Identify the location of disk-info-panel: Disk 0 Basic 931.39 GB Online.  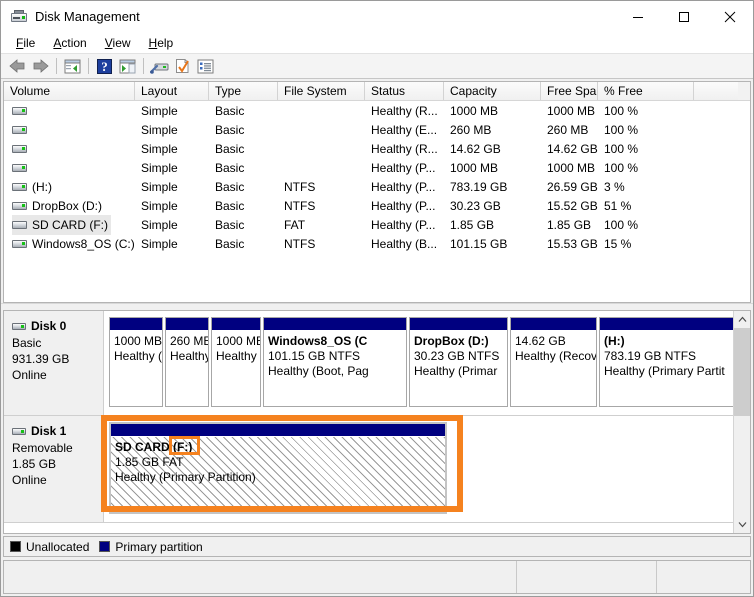
(54, 363).